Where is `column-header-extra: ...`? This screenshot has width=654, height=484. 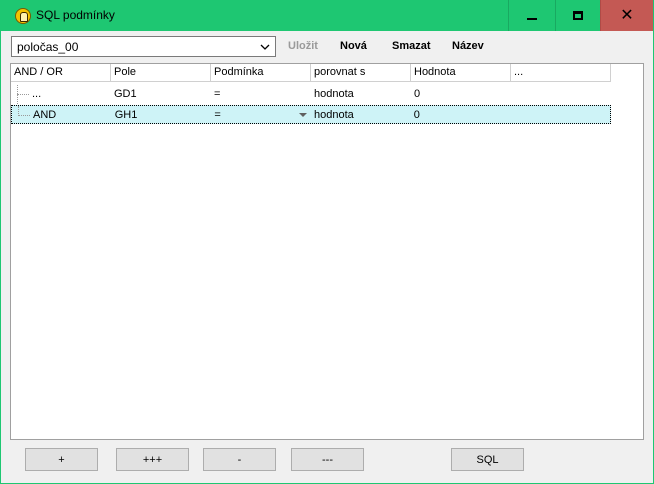
column-header-extra: ... is located at coordinates (561, 73).